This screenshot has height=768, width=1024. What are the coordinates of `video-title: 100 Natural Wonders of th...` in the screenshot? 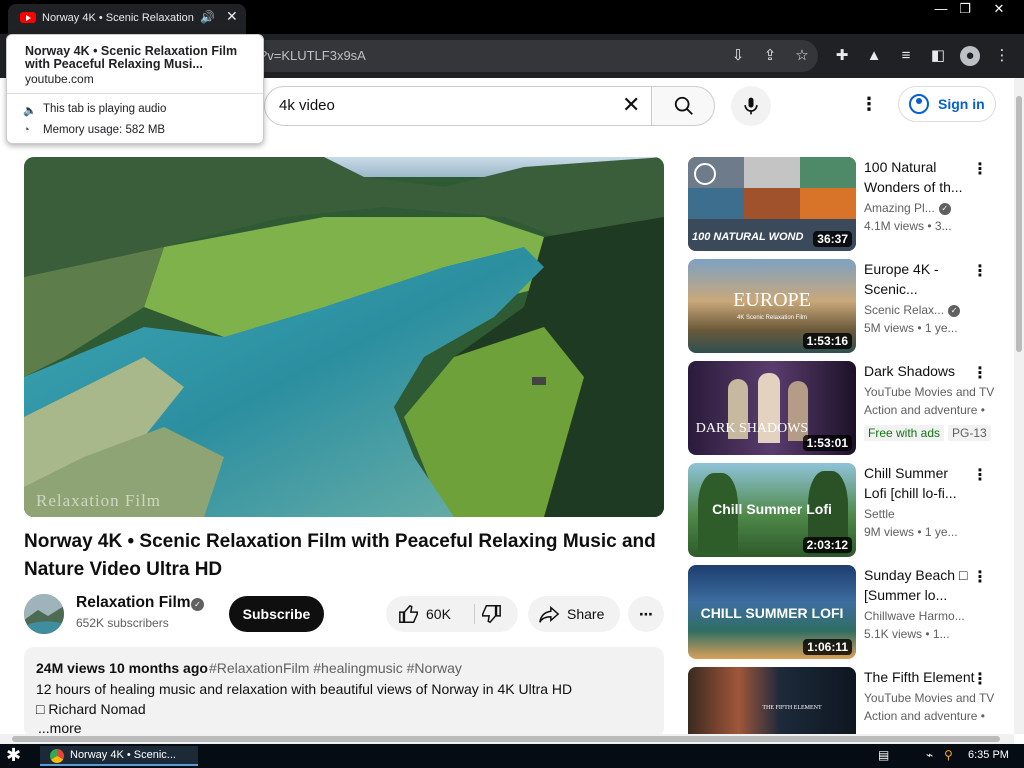 It's located at (918, 177).